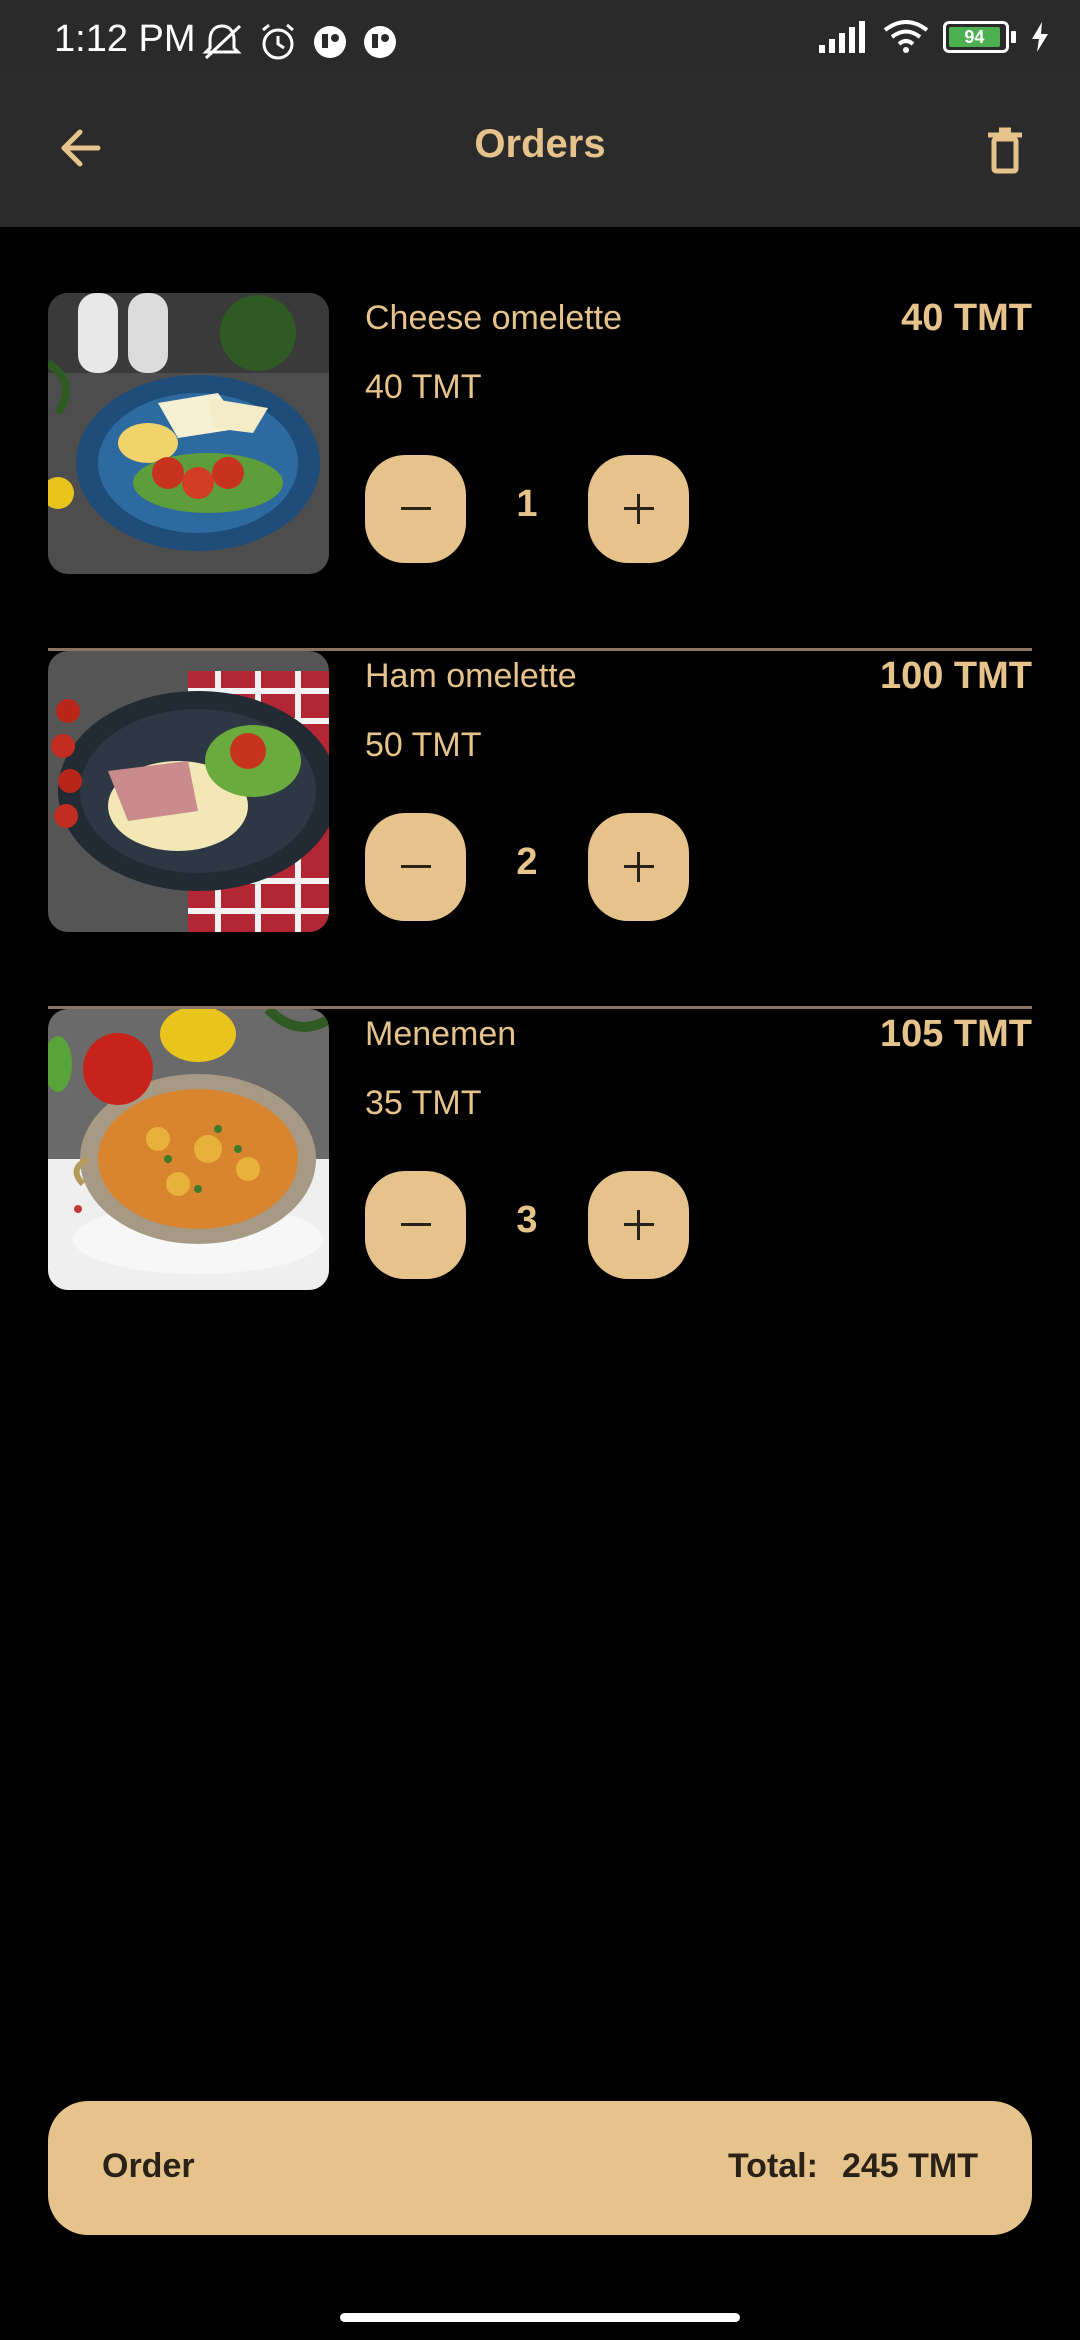 Image resolution: width=1080 pixels, height=2340 pixels. I want to click on alarm-icon, so click(278, 41).